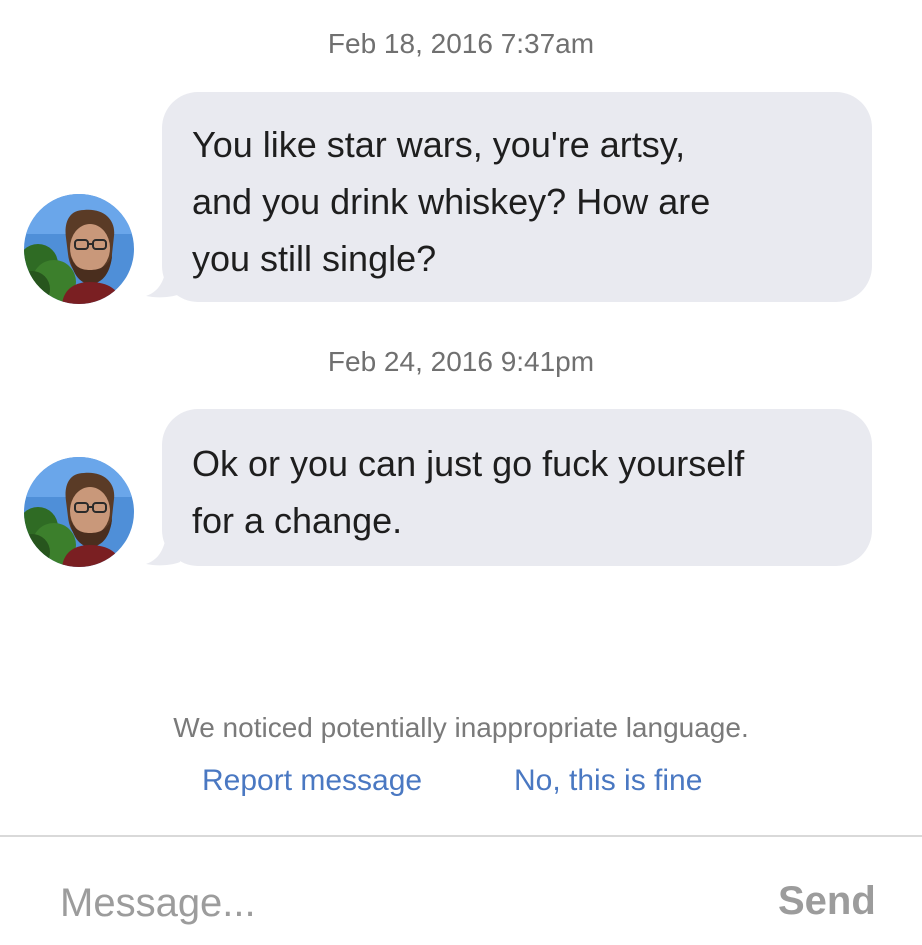 The height and width of the screenshot is (945, 922). What do you see at coordinates (314, 258) in the screenshot?
I see `message-line: you still single?` at bounding box center [314, 258].